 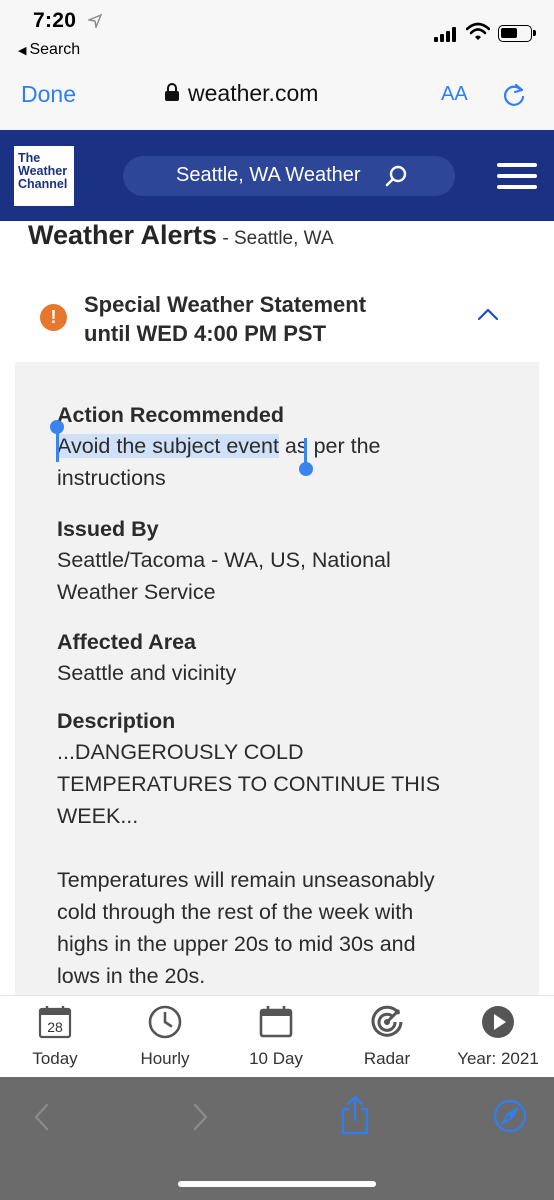 I want to click on back-to-search-link: ◀ Search, so click(x=49, y=50).